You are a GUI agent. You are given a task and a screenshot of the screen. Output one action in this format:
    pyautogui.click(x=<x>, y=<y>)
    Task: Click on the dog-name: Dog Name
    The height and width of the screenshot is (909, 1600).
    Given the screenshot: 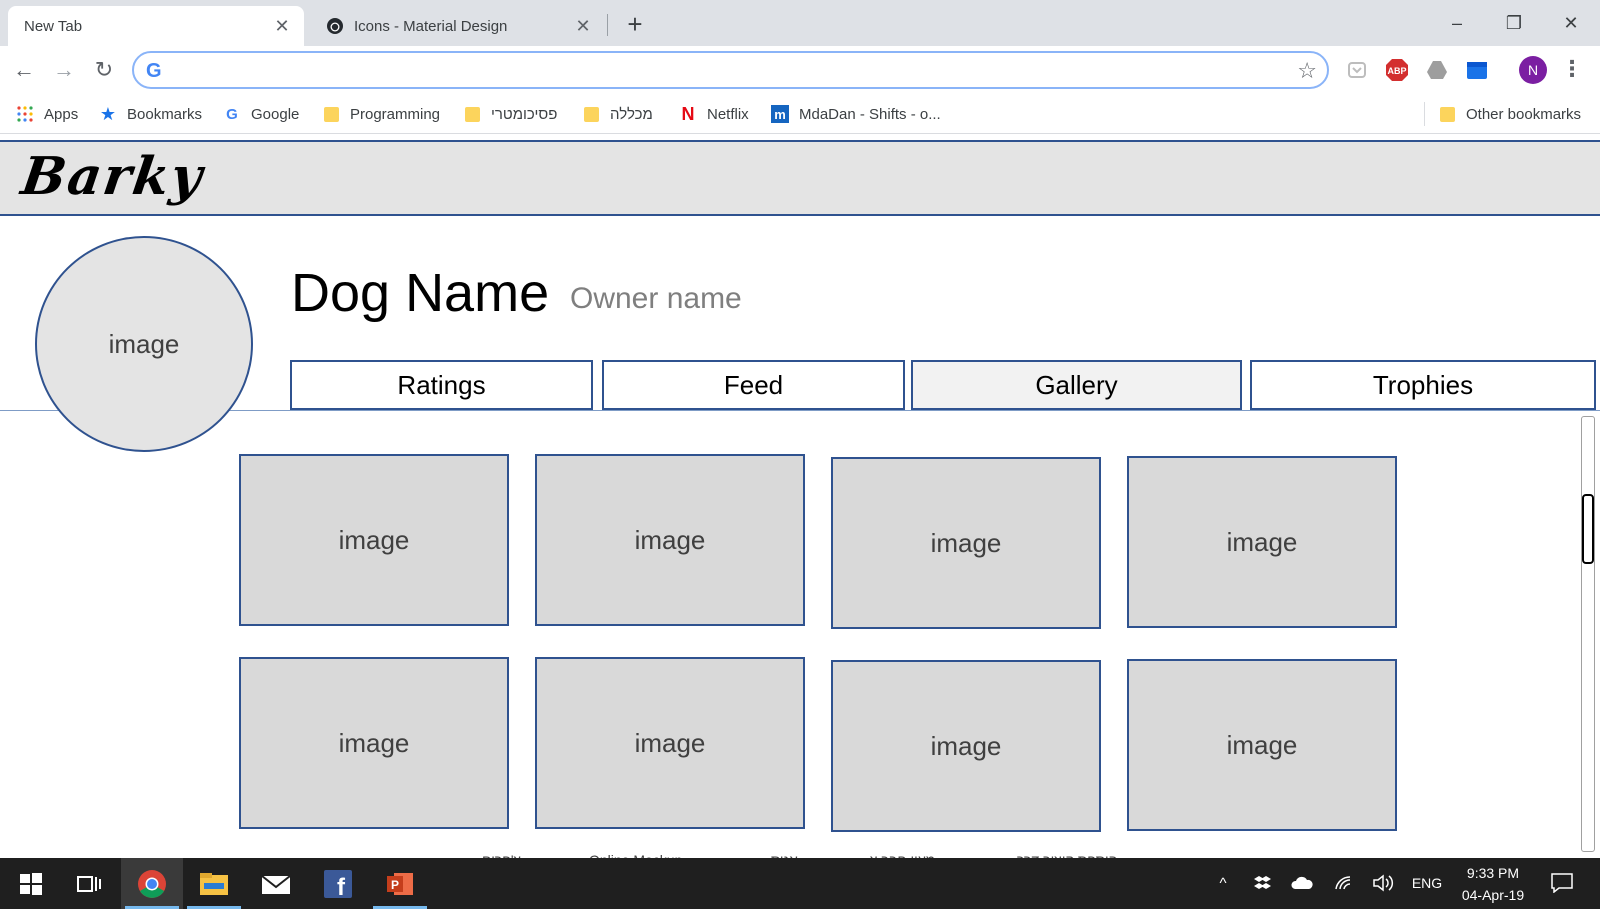 What is the action you would take?
    pyautogui.click(x=420, y=293)
    